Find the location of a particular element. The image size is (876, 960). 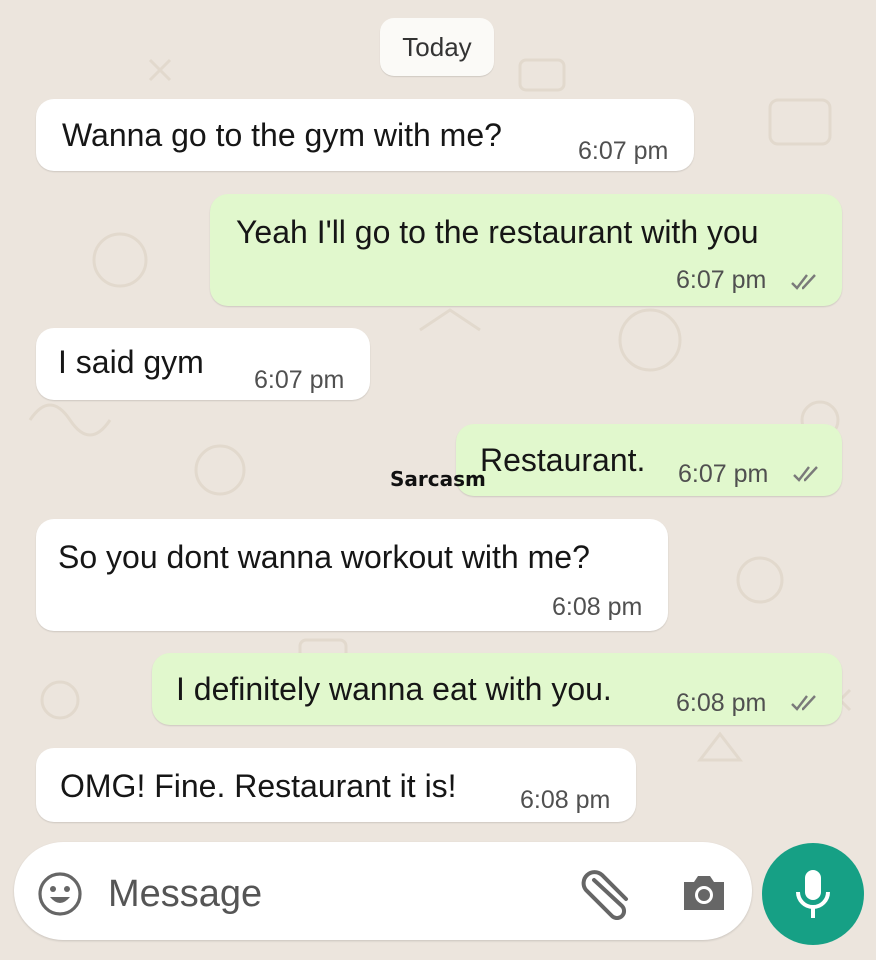

message-text: I definitely wanna eat with you. is located at coordinates (394, 689).